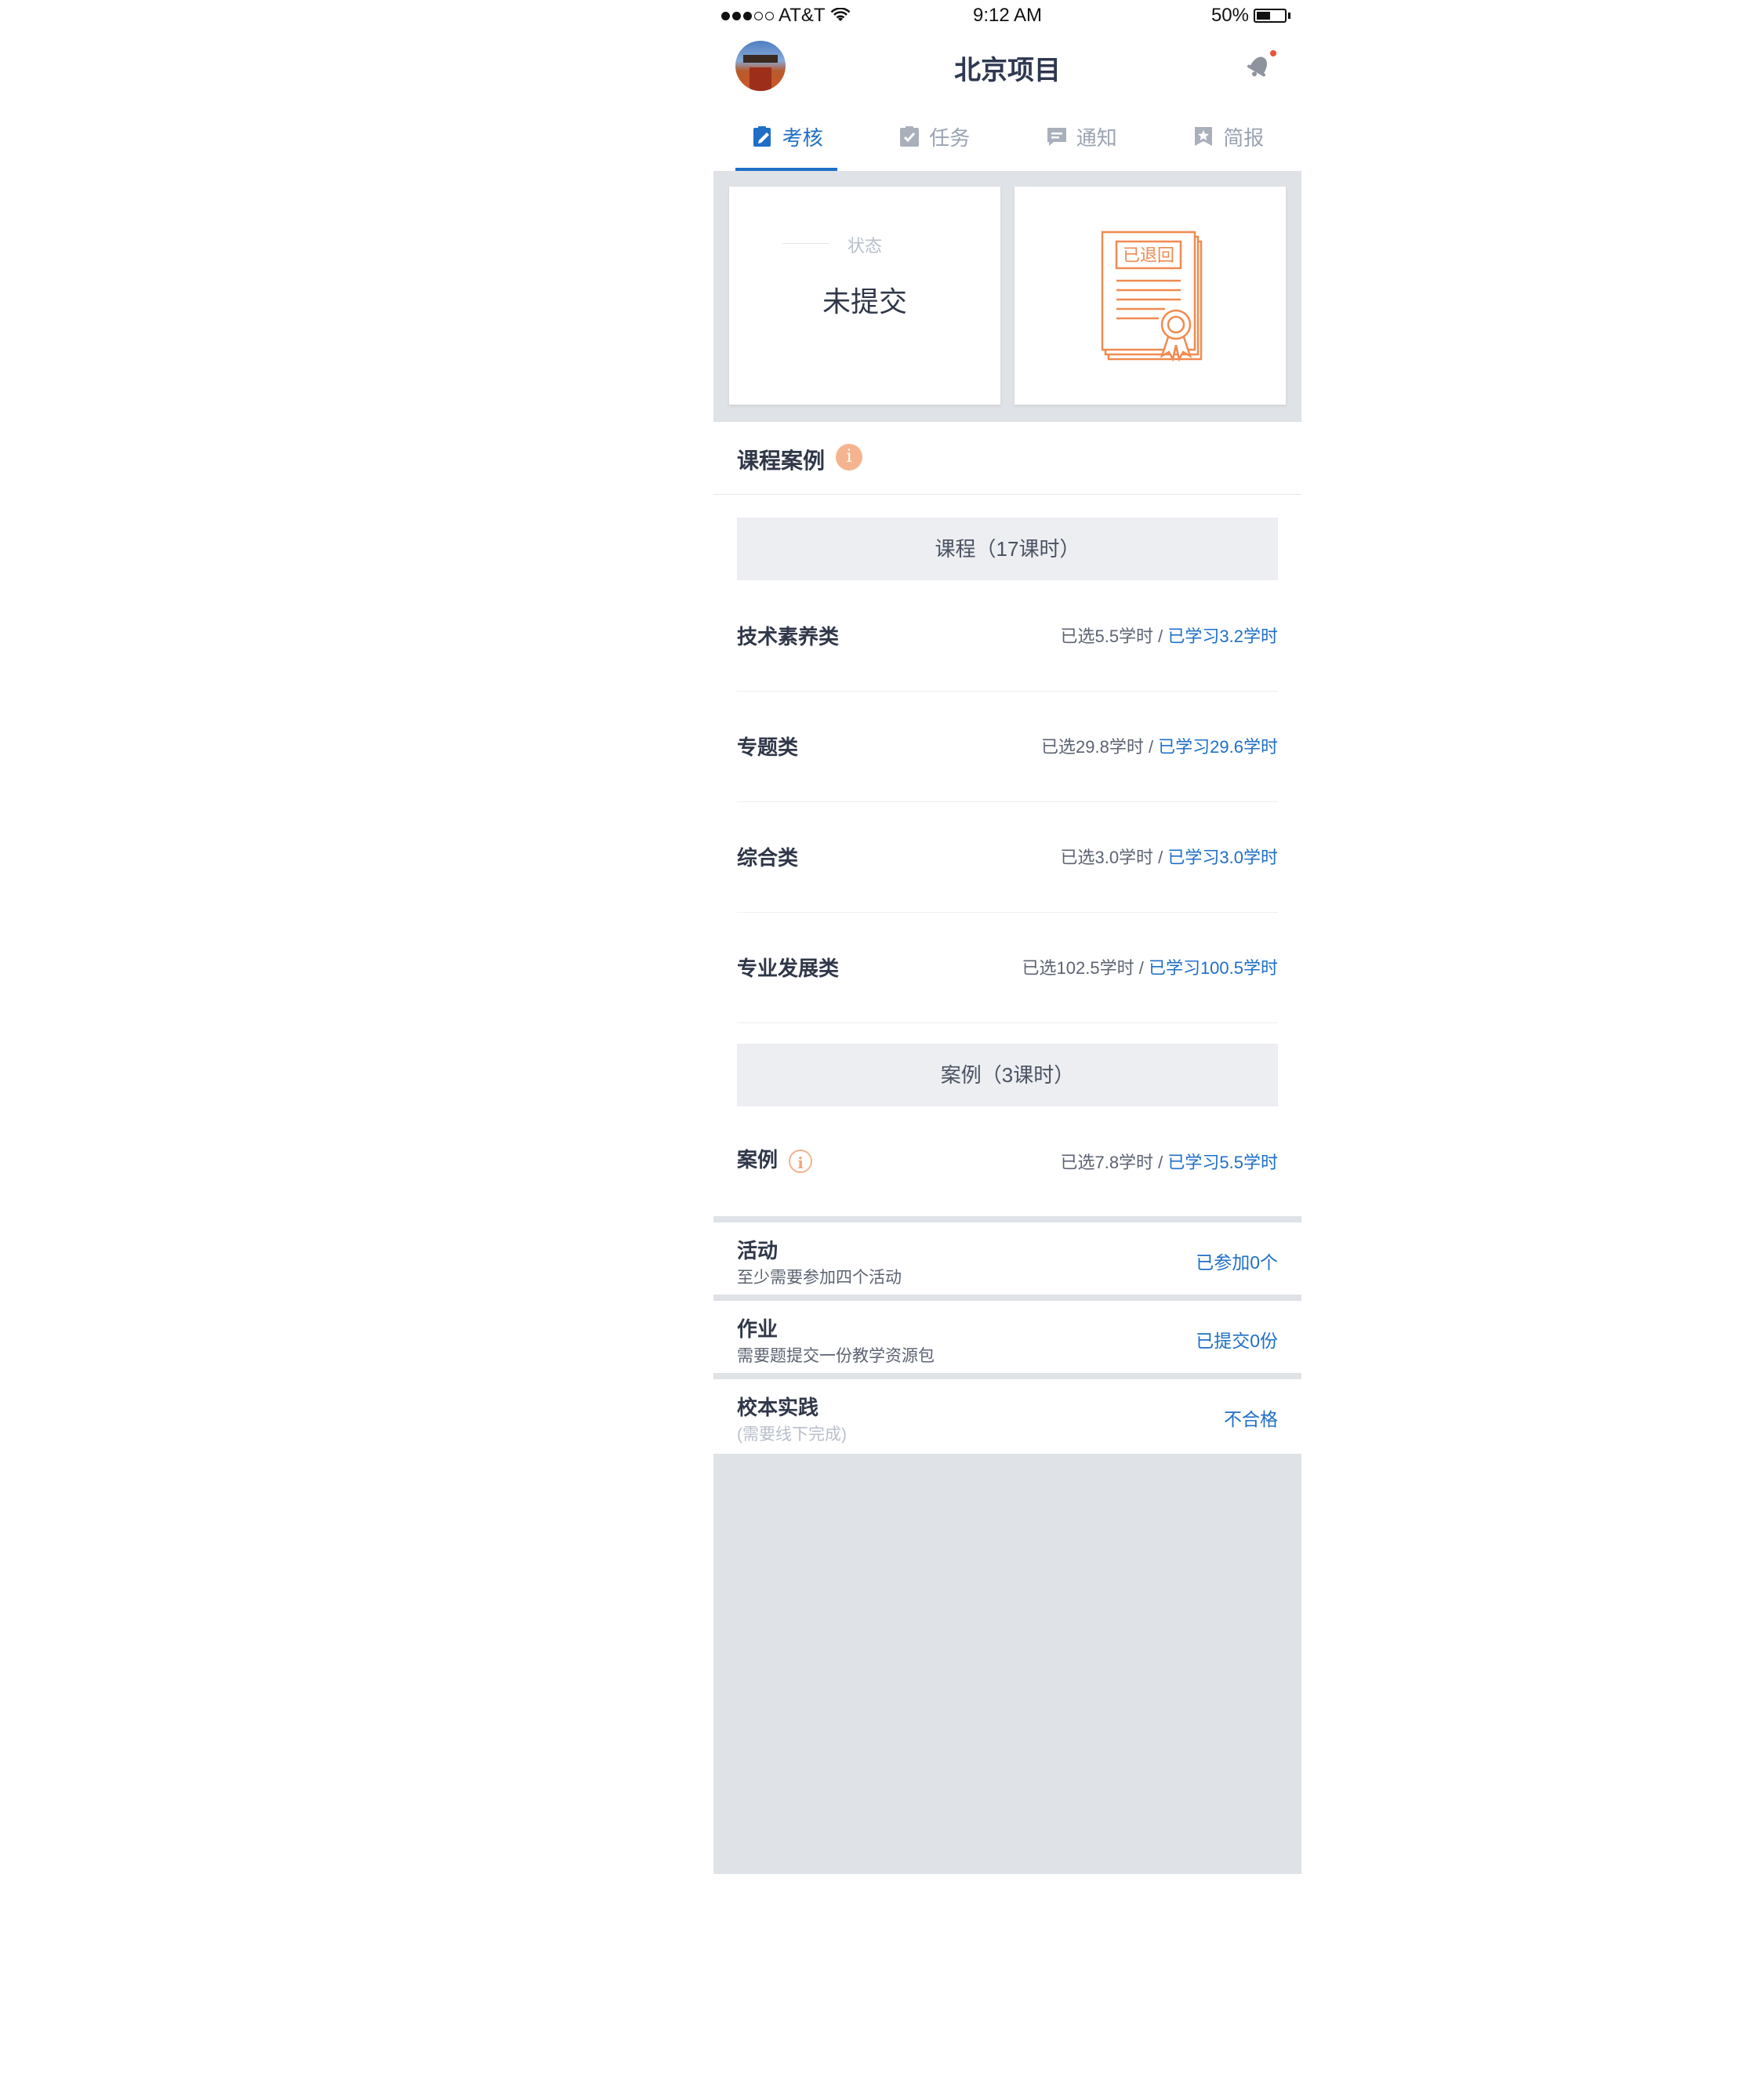 This screenshot has height=2092, width=1764. Describe the element at coordinates (1251, 1419) in the screenshot. I see `item-value: 不合格` at that location.